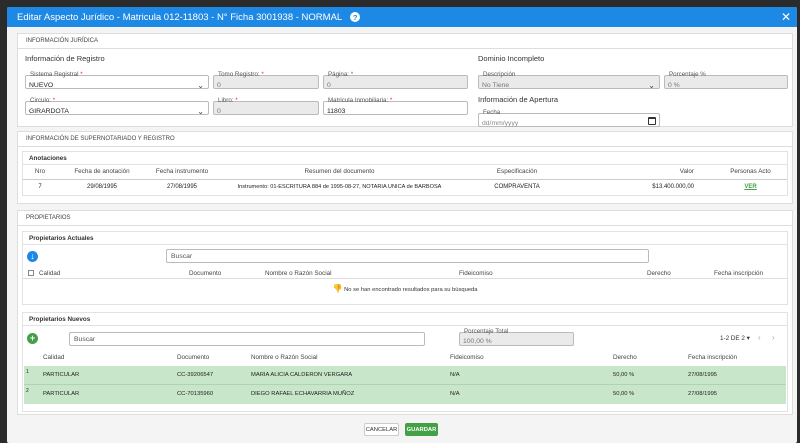 The image size is (800, 443). Describe the element at coordinates (405, 218) in the screenshot. I see `propietarios-header: PROPIETARIOS` at that location.